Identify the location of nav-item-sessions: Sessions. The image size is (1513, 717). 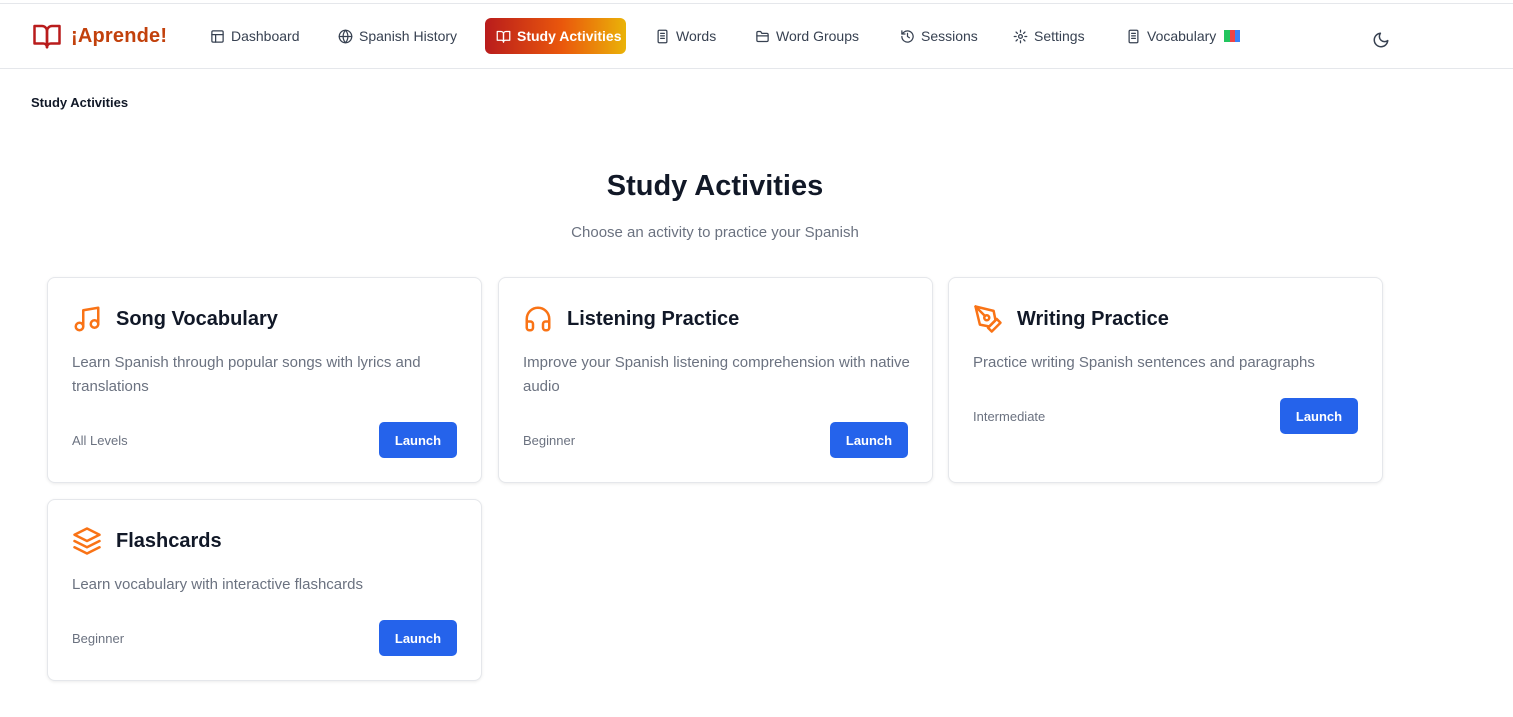
(939, 36).